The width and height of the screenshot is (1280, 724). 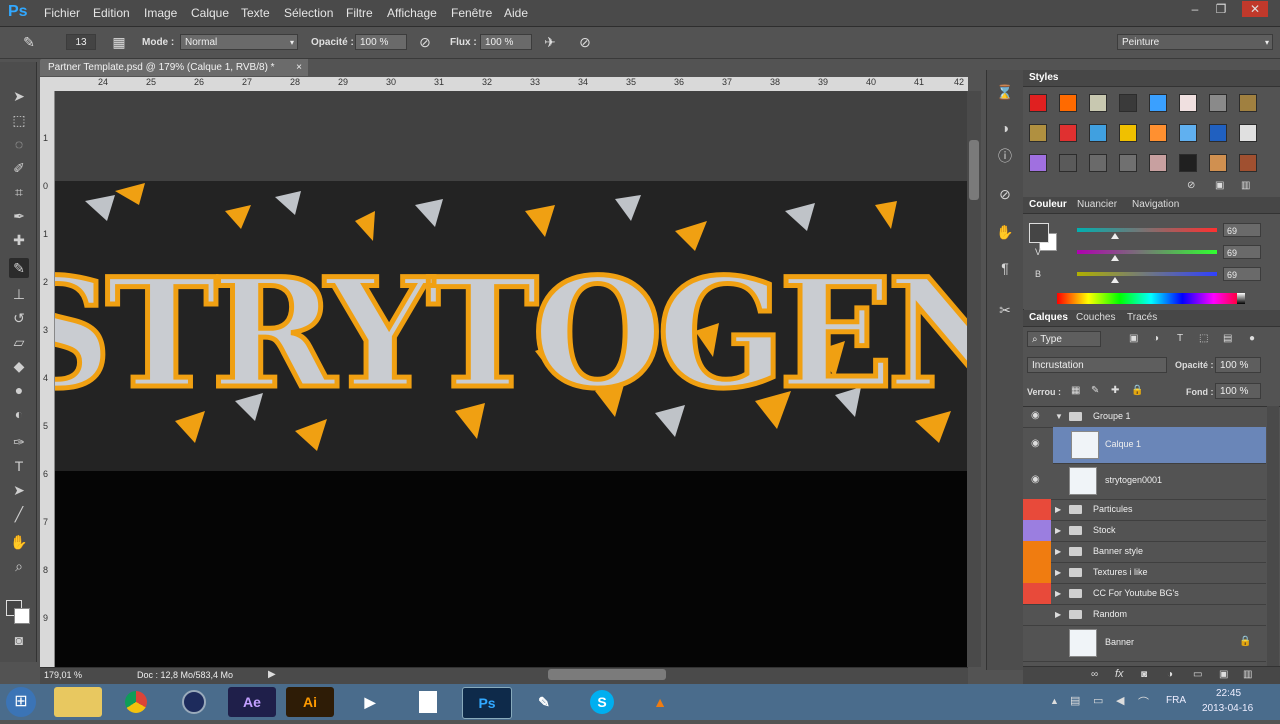 What do you see at coordinates (62, 13) in the screenshot?
I see `menu-fichier: Fichier` at bounding box center [62, 13].